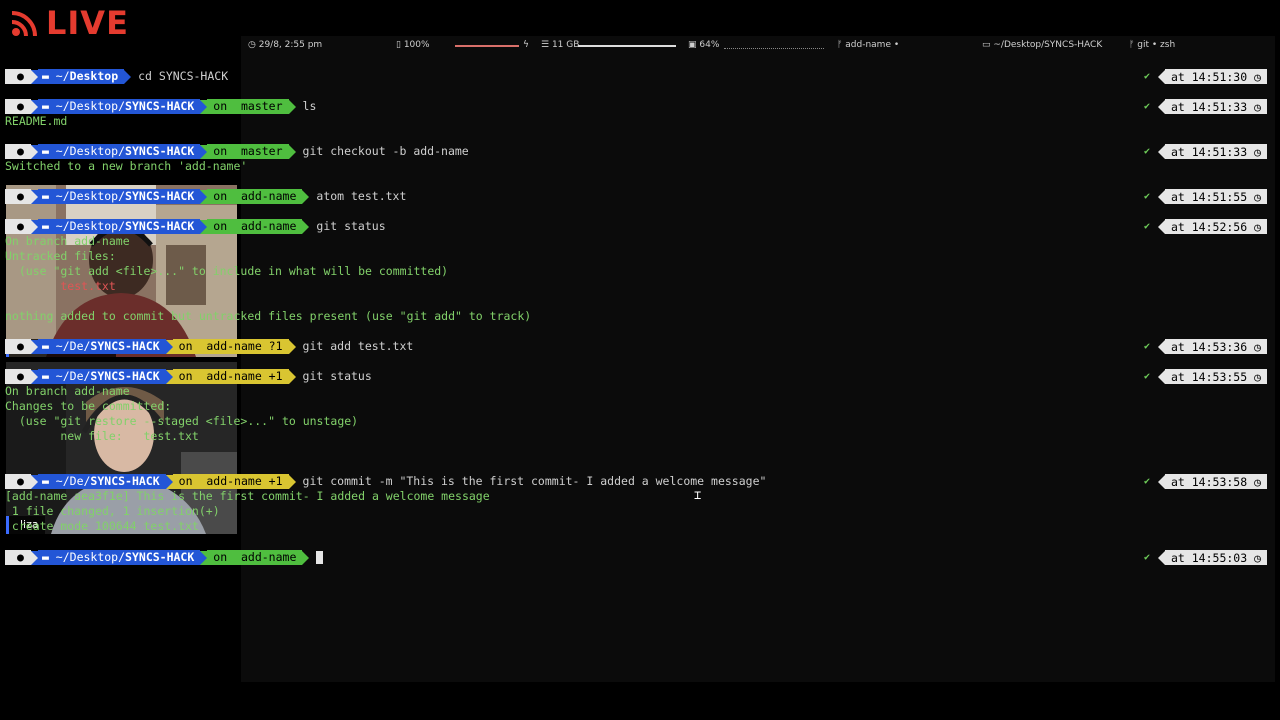 The image size is (1280, 720). What do you see at coordinates (1042, 45) in the screenshot?
I see `path-status: ▭ ~/Desktop/SYNCS-HACK` at bounding box center [1042, 45].